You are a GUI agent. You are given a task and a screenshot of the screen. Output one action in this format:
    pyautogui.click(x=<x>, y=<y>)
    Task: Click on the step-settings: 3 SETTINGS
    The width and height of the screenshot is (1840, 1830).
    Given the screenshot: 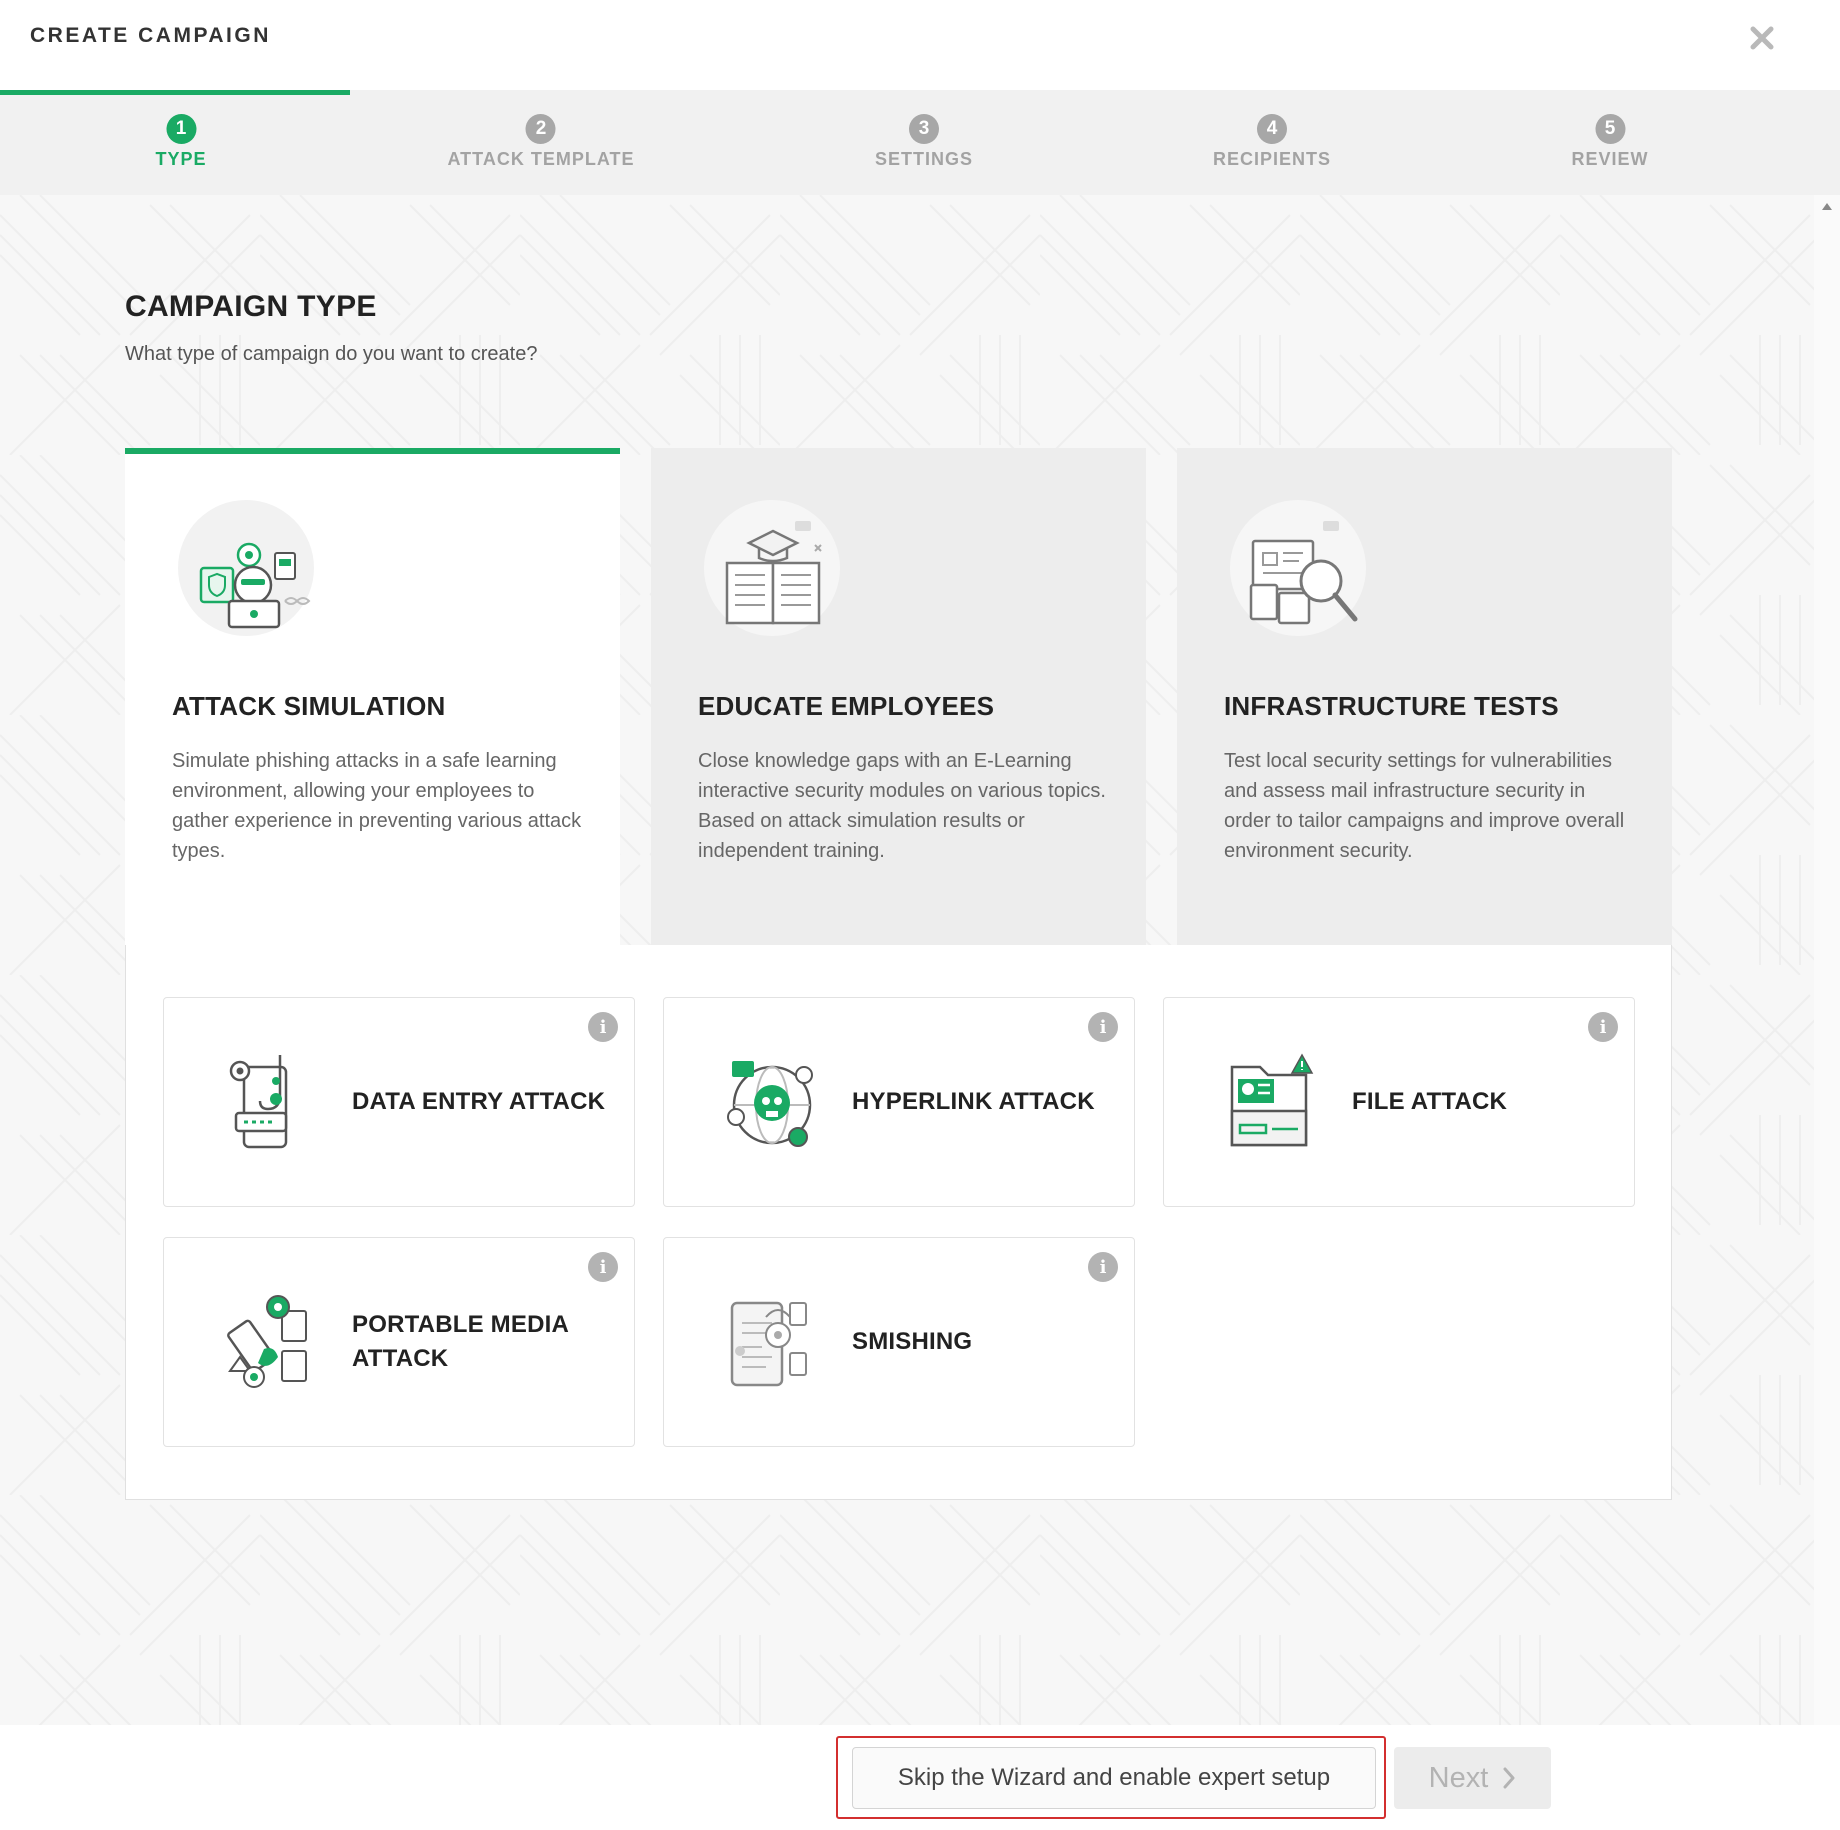 What is the action you would take?
    pyautogui.click(x=924, y=142)
    